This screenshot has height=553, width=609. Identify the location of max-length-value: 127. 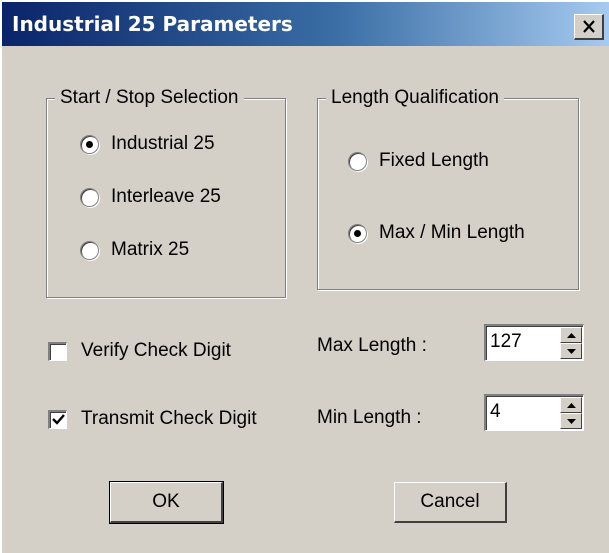
(506, 342).